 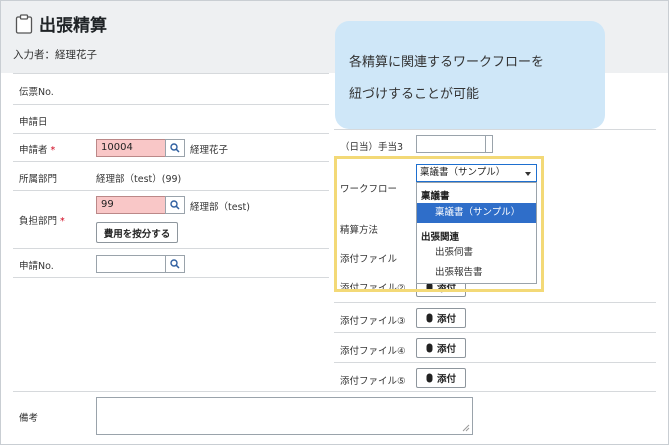 I want to click on daily-allowance-label: （日当）手当3, so click(x=372, y=147).